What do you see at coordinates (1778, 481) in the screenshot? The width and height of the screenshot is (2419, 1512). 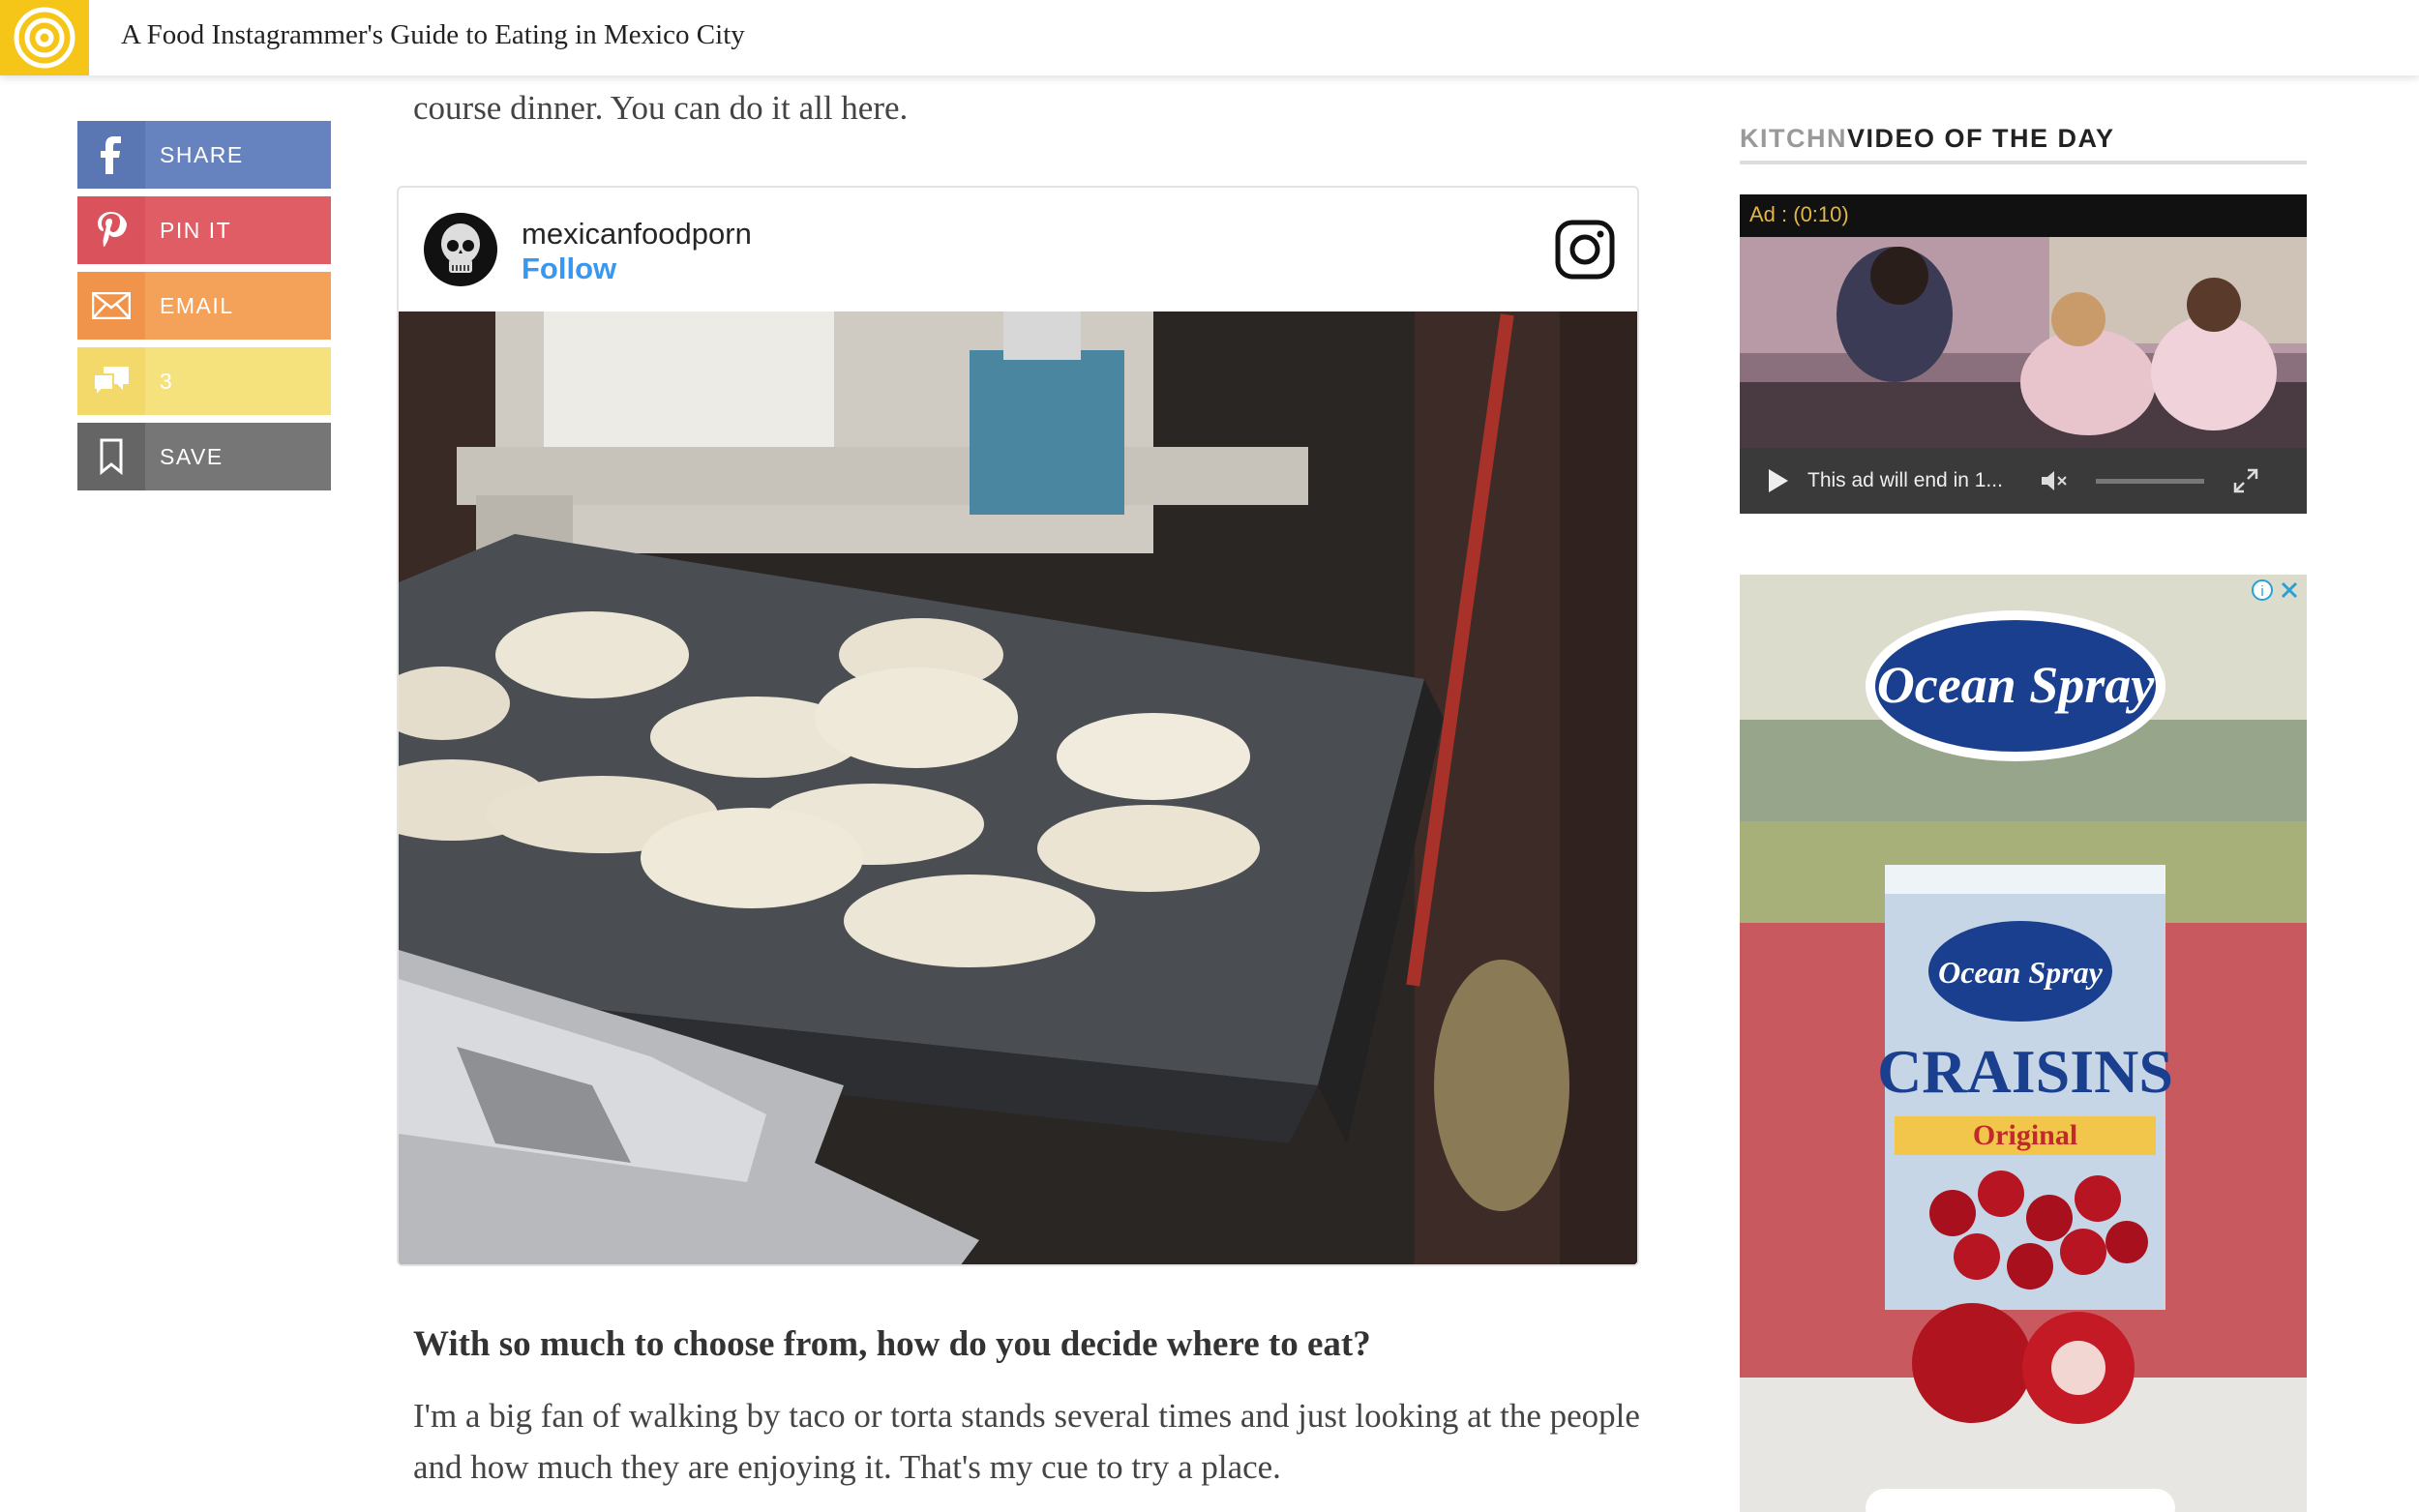 I see `play-icon` at bounding box center [1778, 481].